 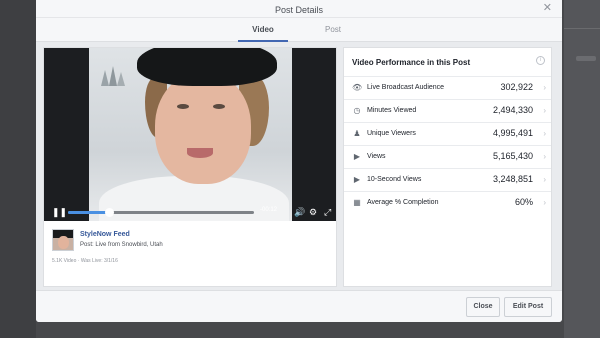 I want to click on tab-post: Post, so click(x=333, y=30).